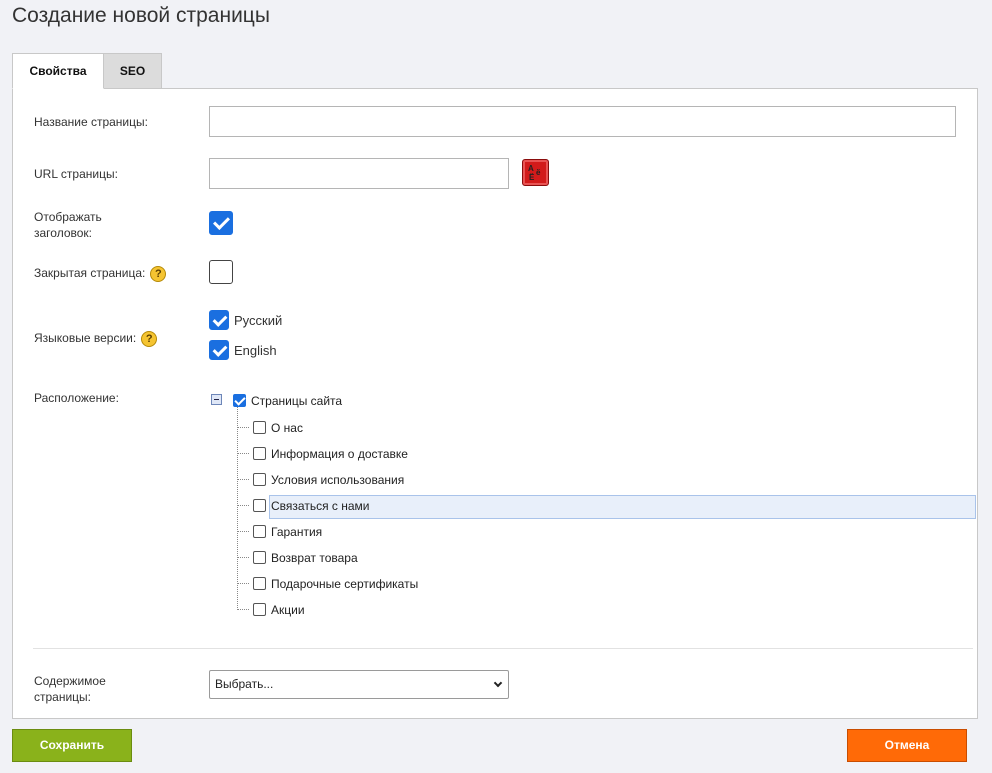 This screenshot has height=773, width=992. I want to click on selection-highlight, so click(622, 507).